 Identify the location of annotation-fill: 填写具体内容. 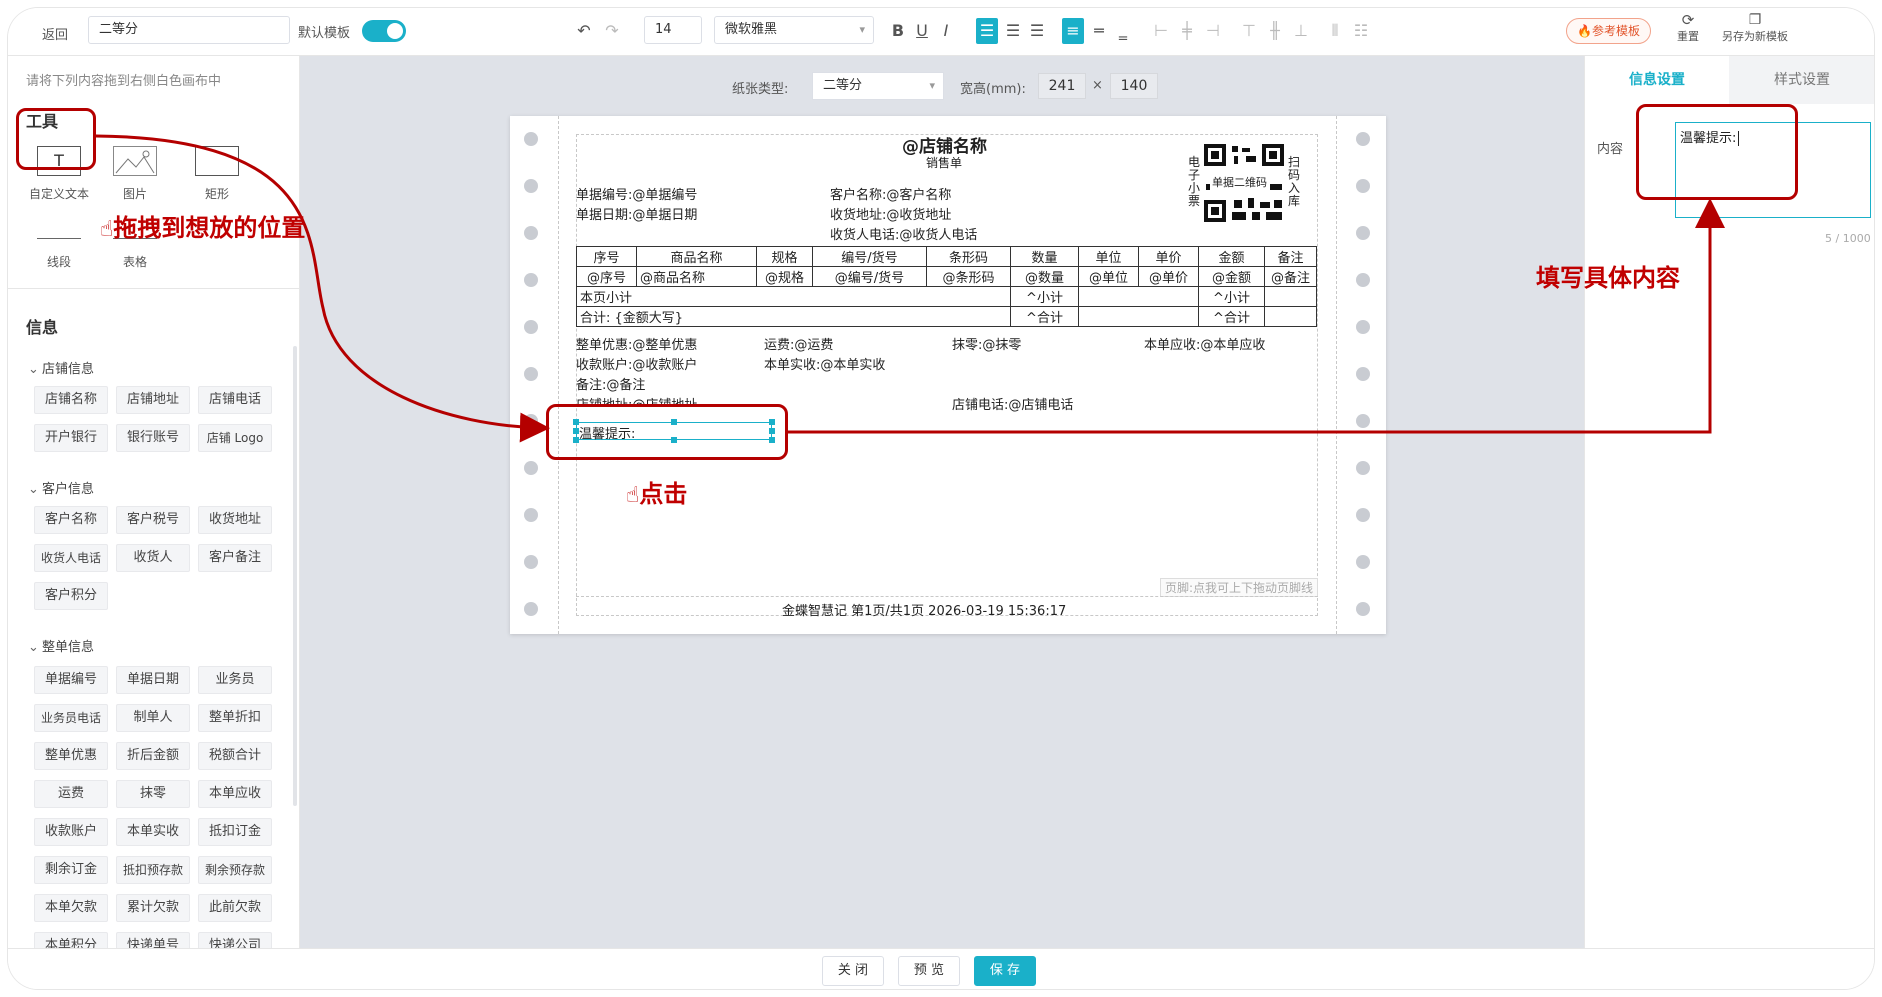
(1608, 278).